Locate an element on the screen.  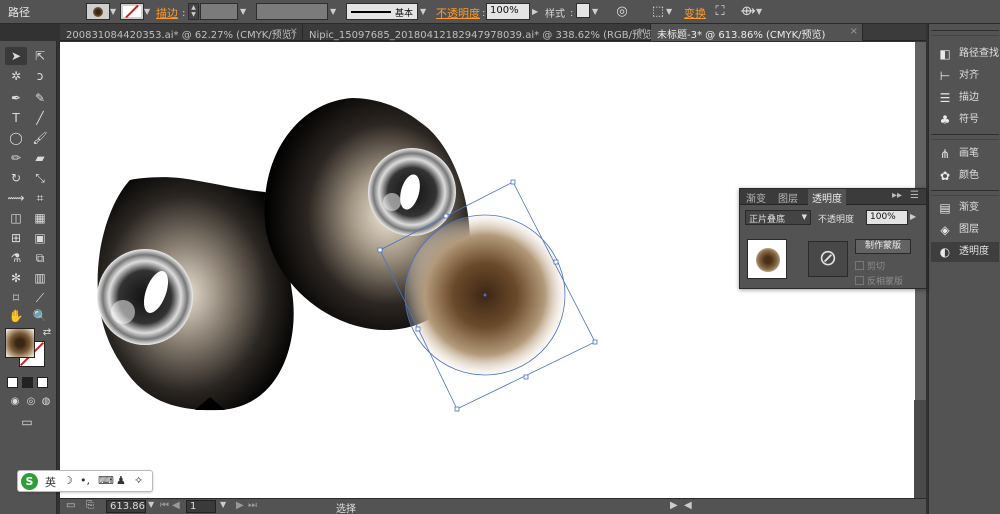
more-dropdown-arrow: ▼ is located at coordinates (760, 11).